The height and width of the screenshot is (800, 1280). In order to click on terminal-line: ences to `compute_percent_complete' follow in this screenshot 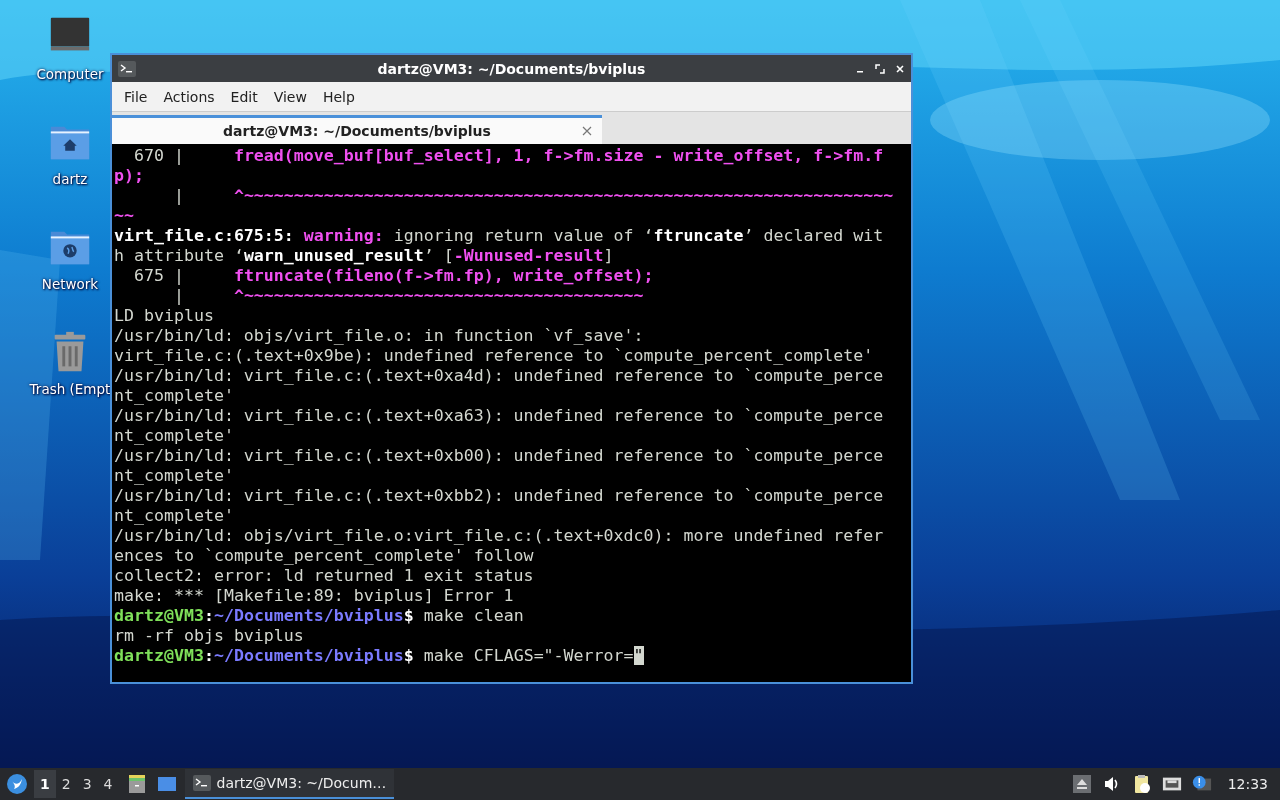, I will do `click(324, 556)`.